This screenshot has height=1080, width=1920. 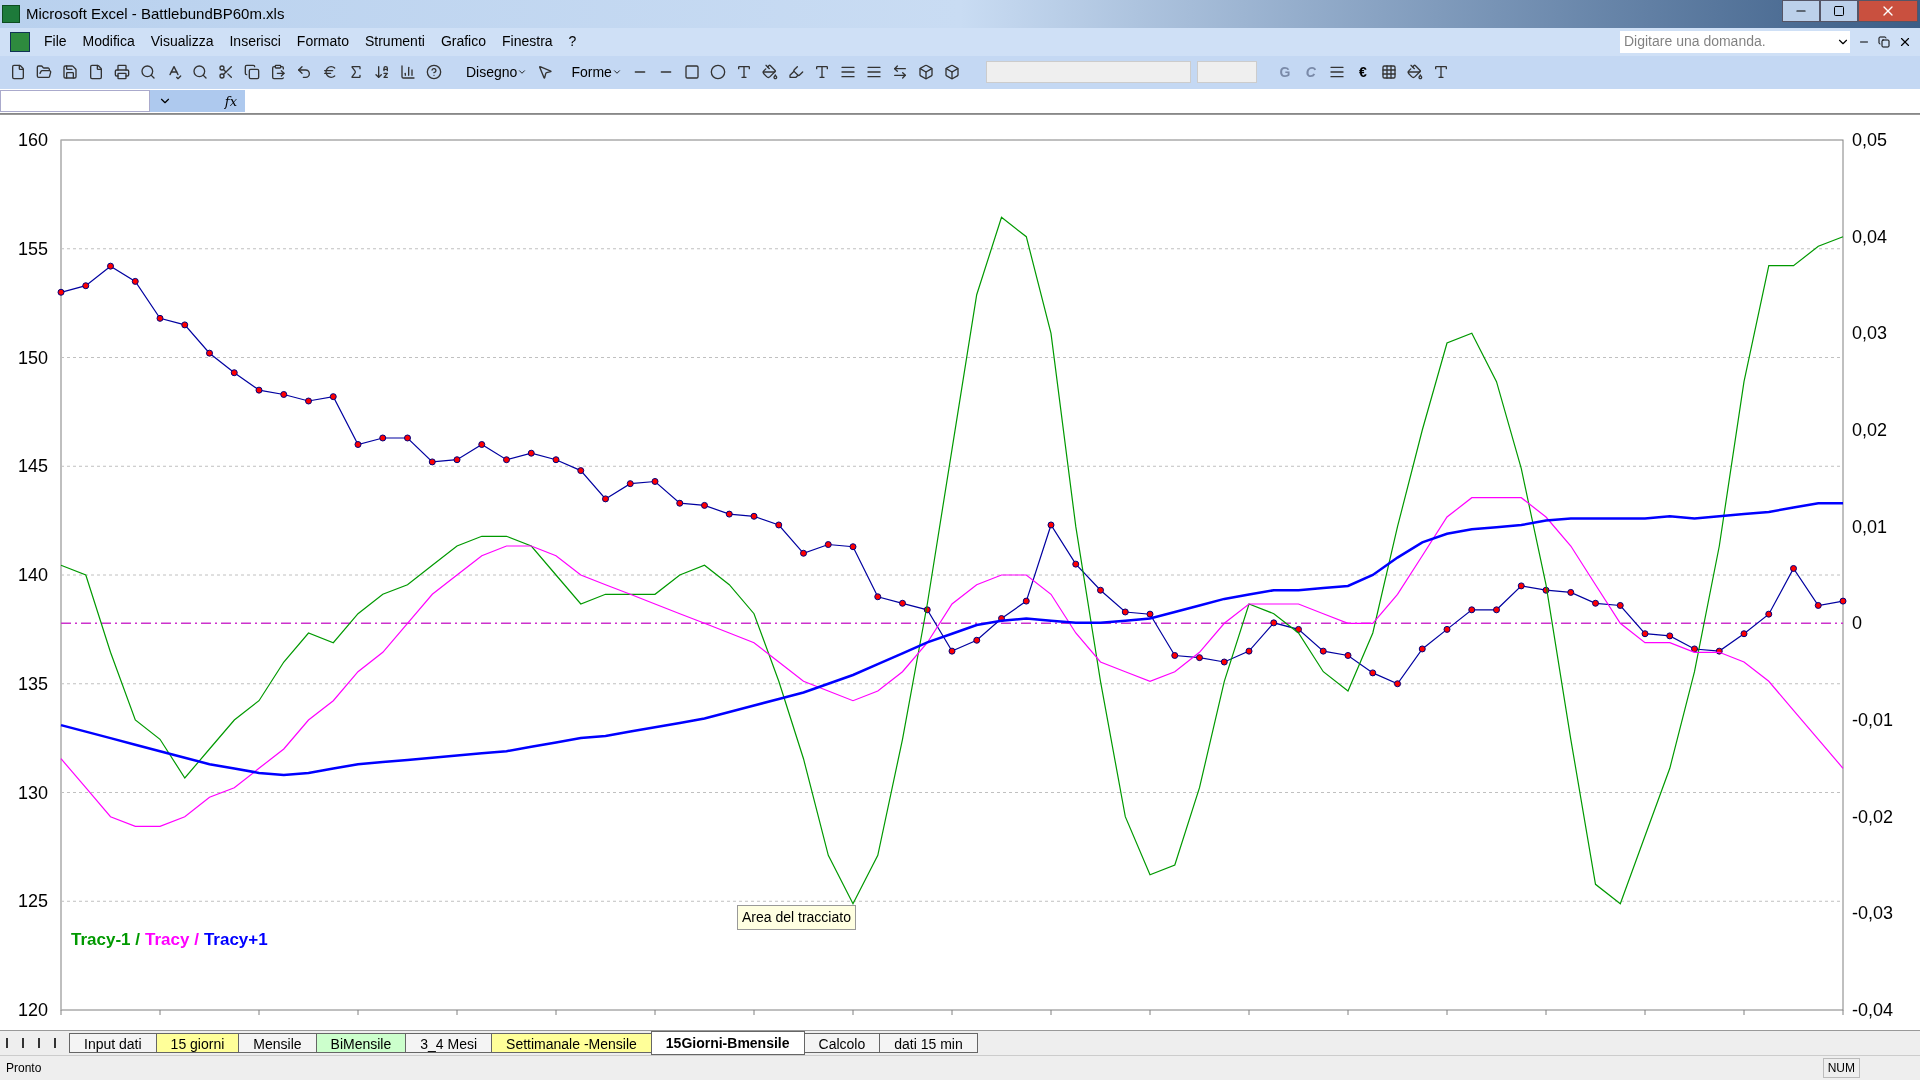 I want to click on num-lock-indicator: NUM, so click(x=1841, y=1068).